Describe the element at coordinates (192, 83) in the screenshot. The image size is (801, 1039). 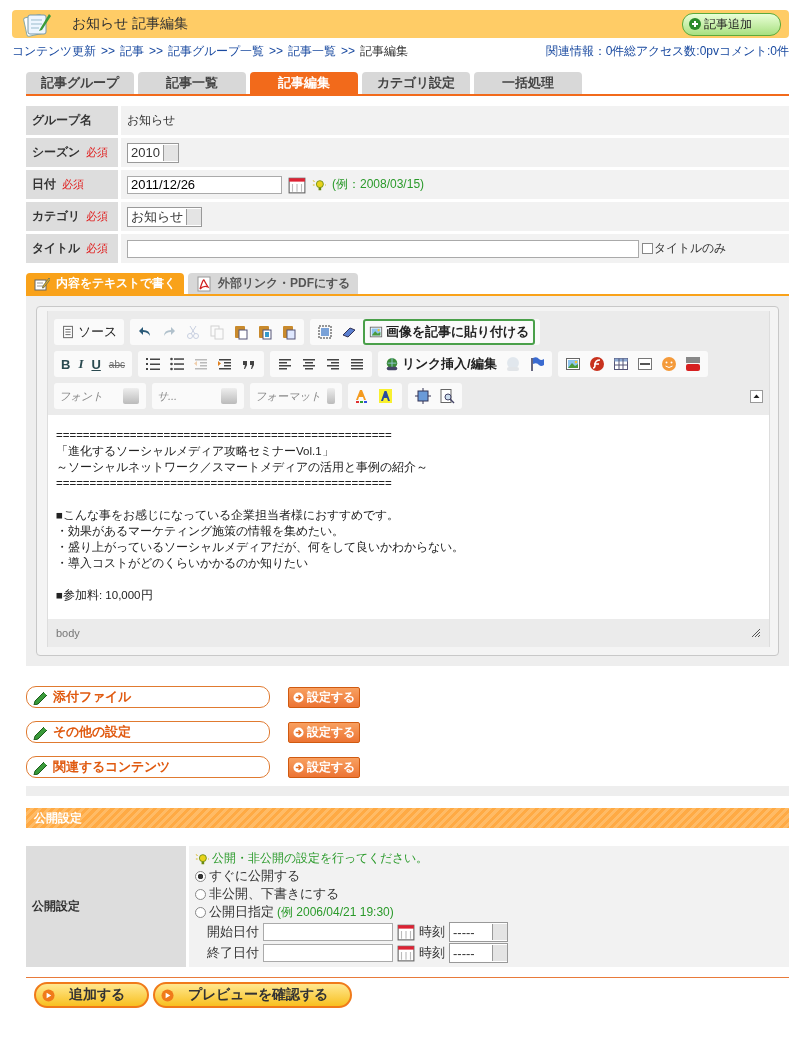
I see `tab: 記事一覧` at that location.